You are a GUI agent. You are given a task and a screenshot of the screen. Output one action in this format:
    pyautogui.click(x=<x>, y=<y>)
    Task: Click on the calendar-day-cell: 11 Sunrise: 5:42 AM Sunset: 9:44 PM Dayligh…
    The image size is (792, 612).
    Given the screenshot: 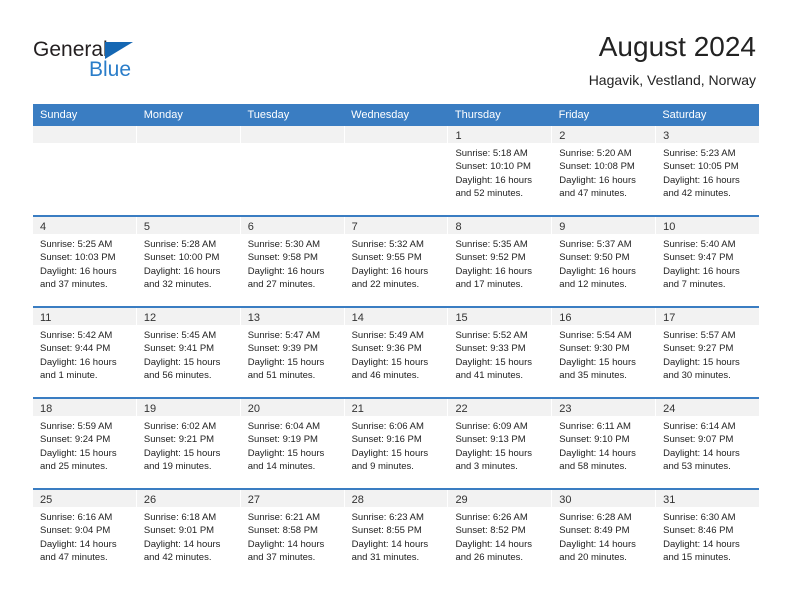 What is the action you would take?
    pyautogui.click(x=85, y=352)
    